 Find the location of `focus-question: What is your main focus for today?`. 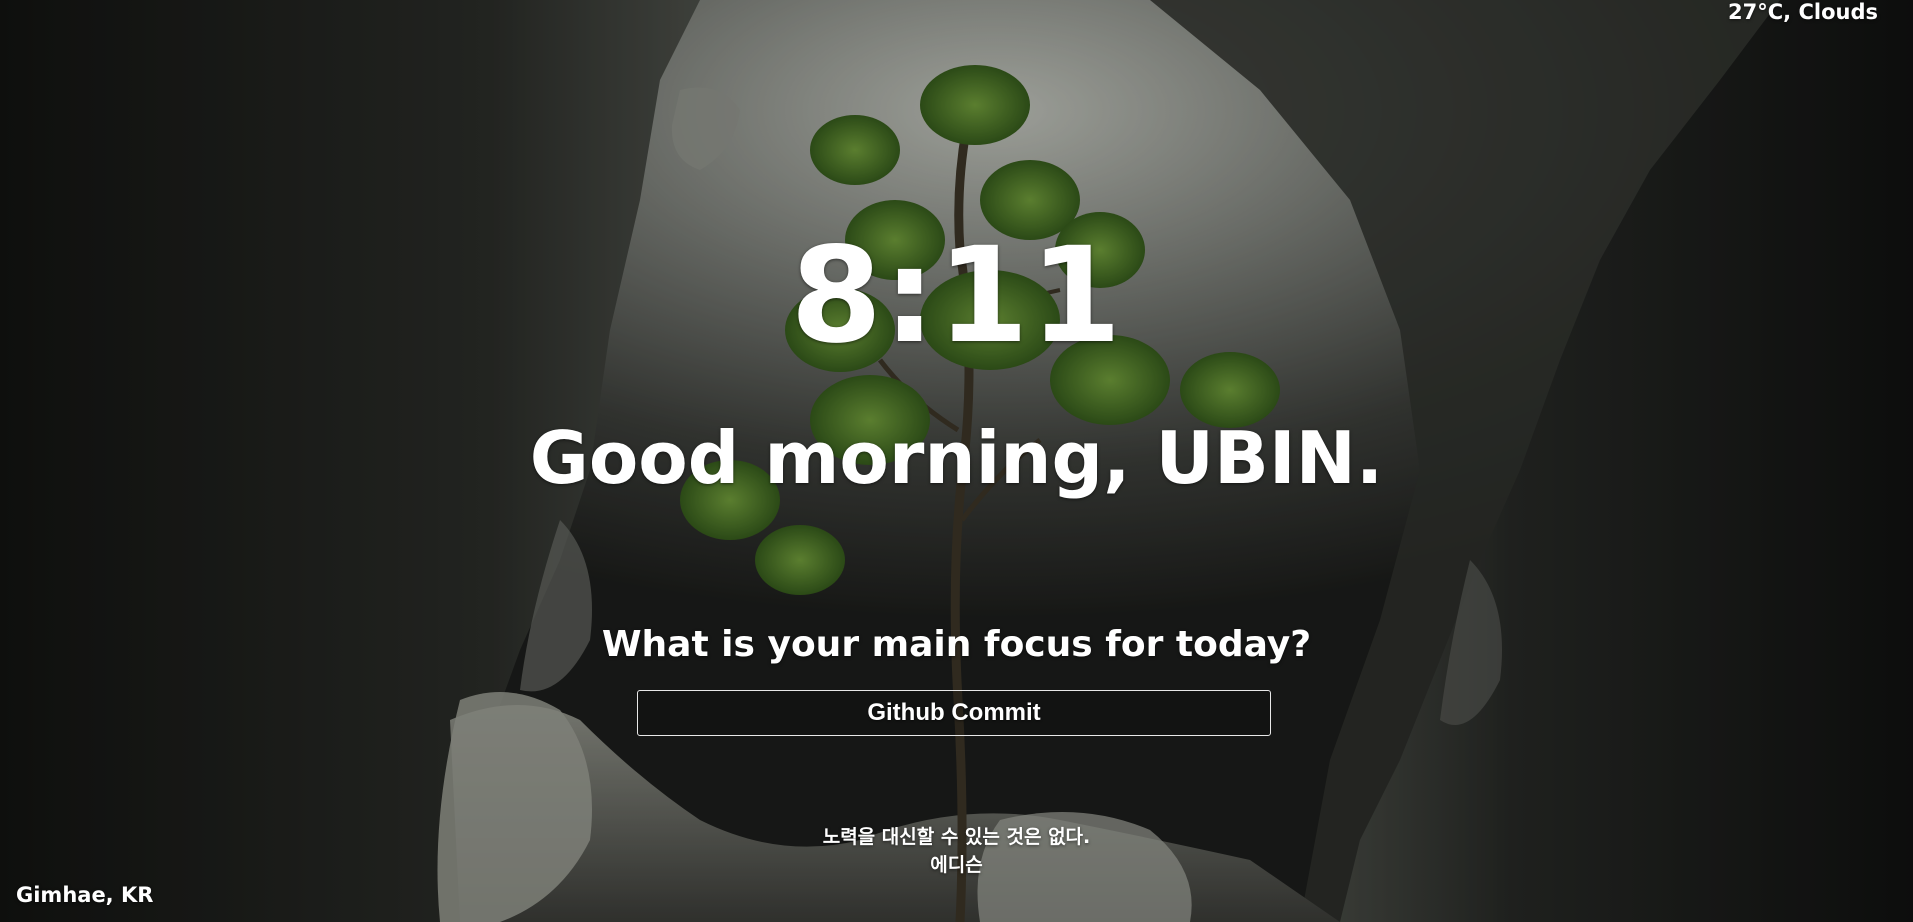

focus-question: What is your main focus for today? is located at coordinates (956, 644).